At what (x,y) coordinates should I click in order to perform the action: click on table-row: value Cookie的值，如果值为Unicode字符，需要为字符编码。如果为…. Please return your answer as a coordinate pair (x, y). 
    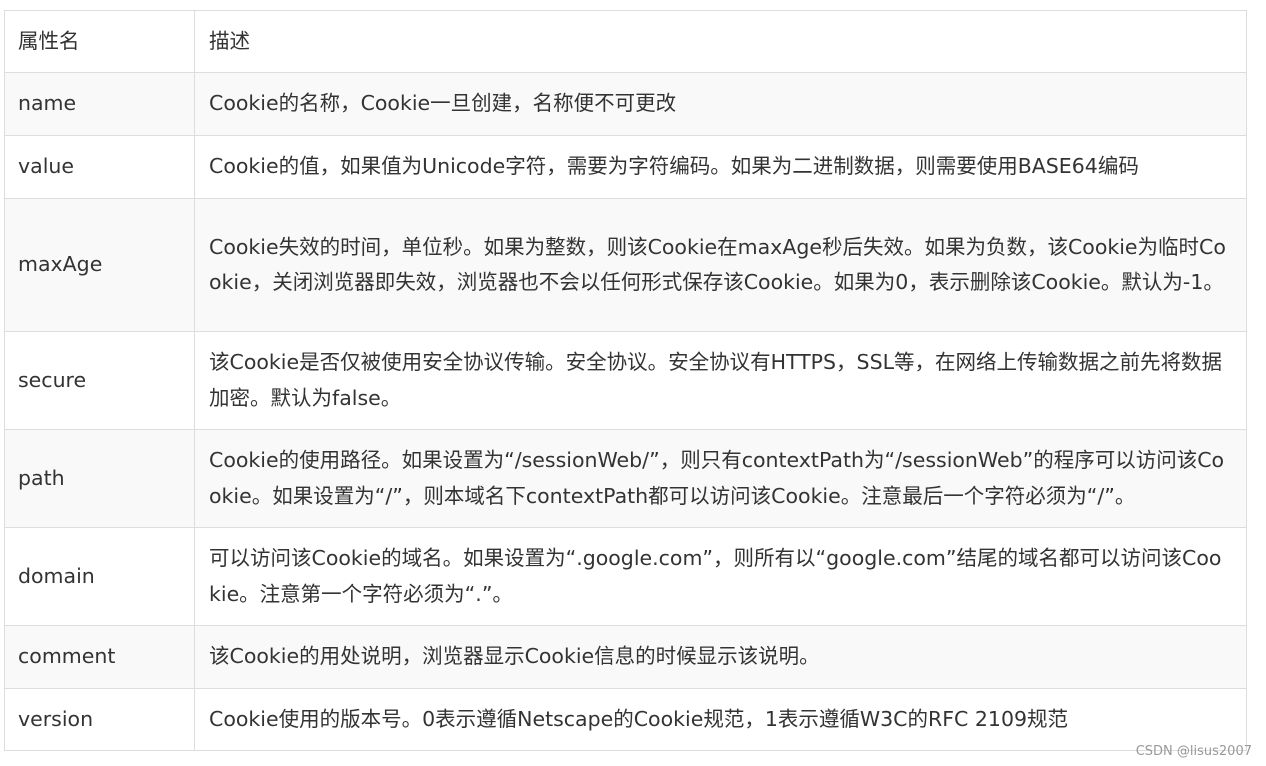
    Looking at the image, I should click on (625, 167).